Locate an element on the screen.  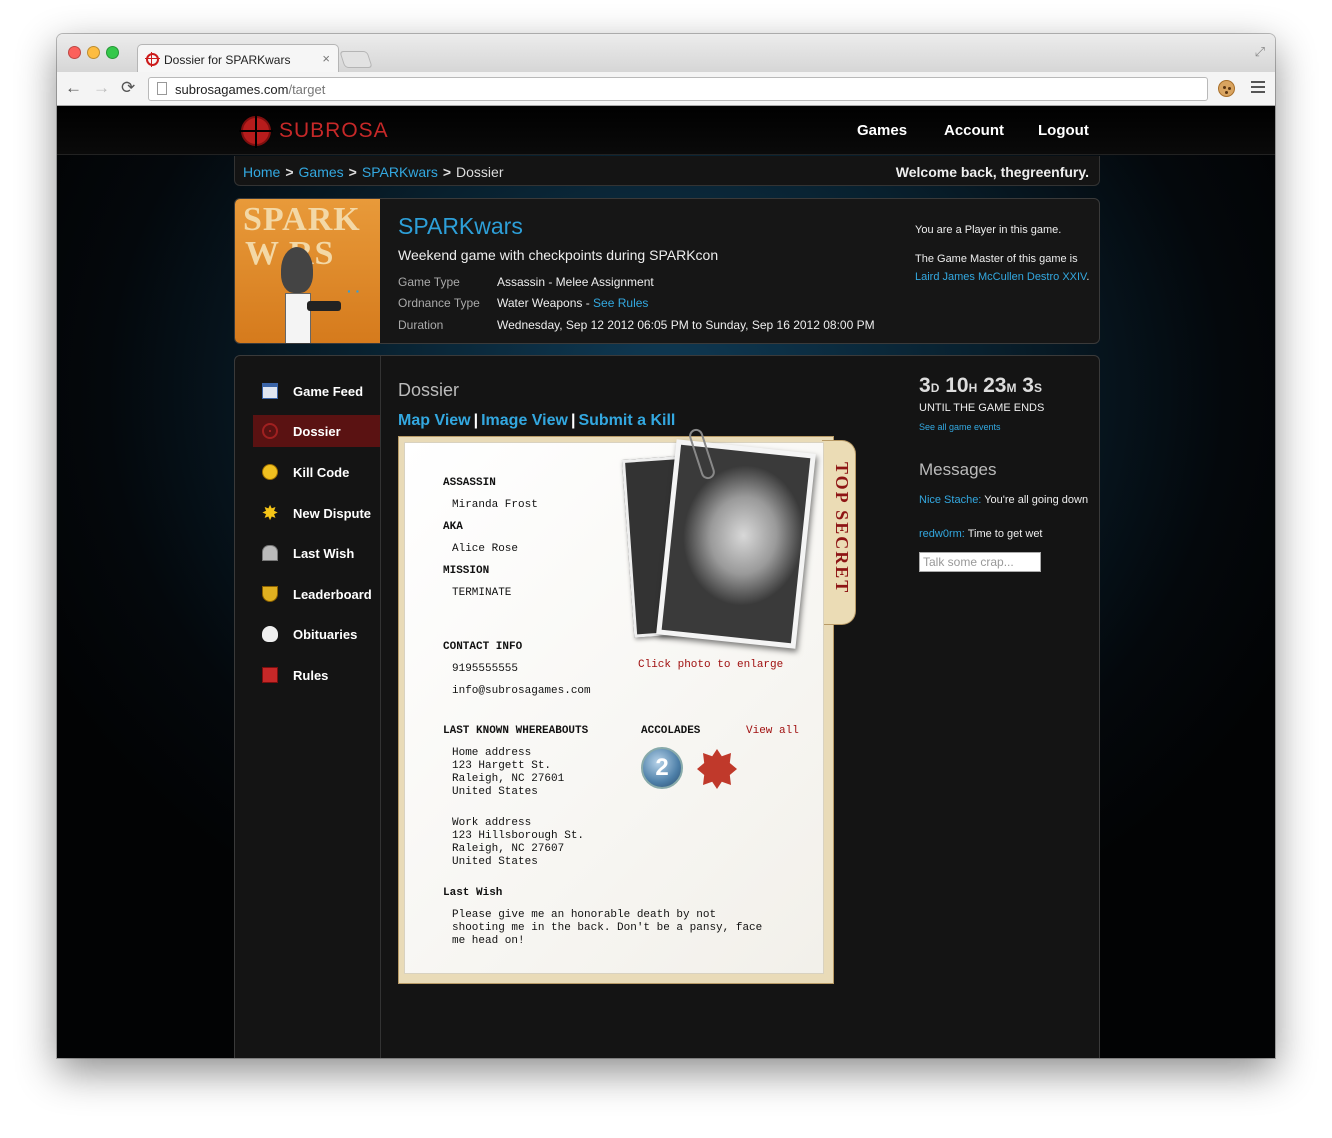
breadcrumb-home: Home is located at coordinates (261, 172).